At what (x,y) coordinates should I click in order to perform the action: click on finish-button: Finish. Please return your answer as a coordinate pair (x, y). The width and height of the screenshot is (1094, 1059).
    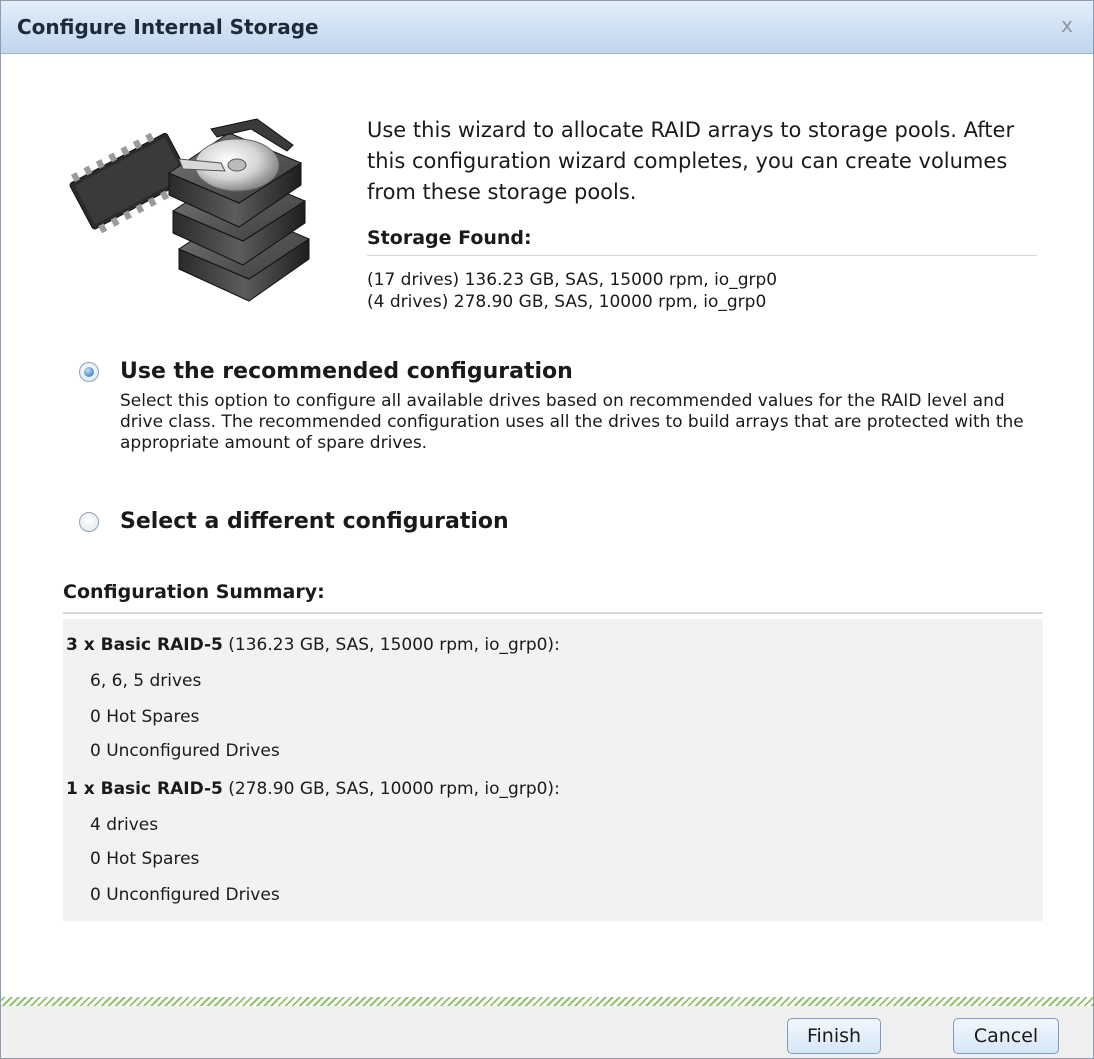
    Looking at the image, I should click on (834, 1036).